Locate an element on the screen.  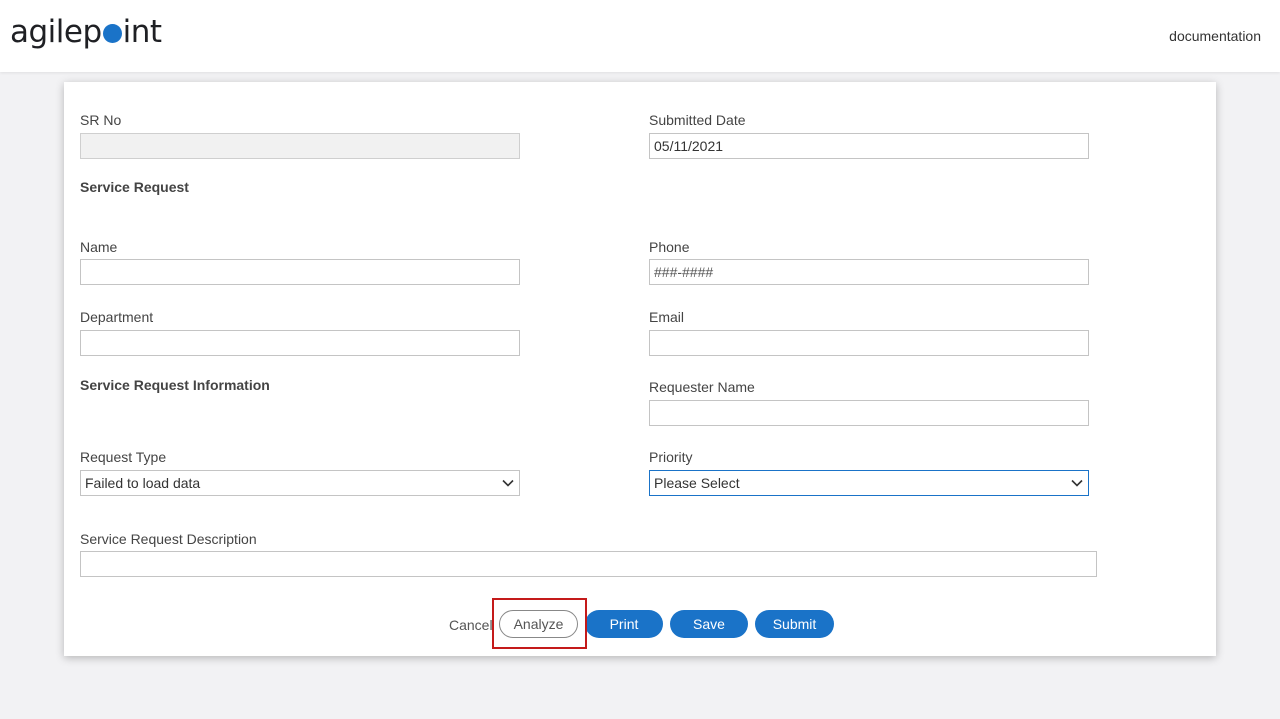
email-field is located at coordinates (869, 343).